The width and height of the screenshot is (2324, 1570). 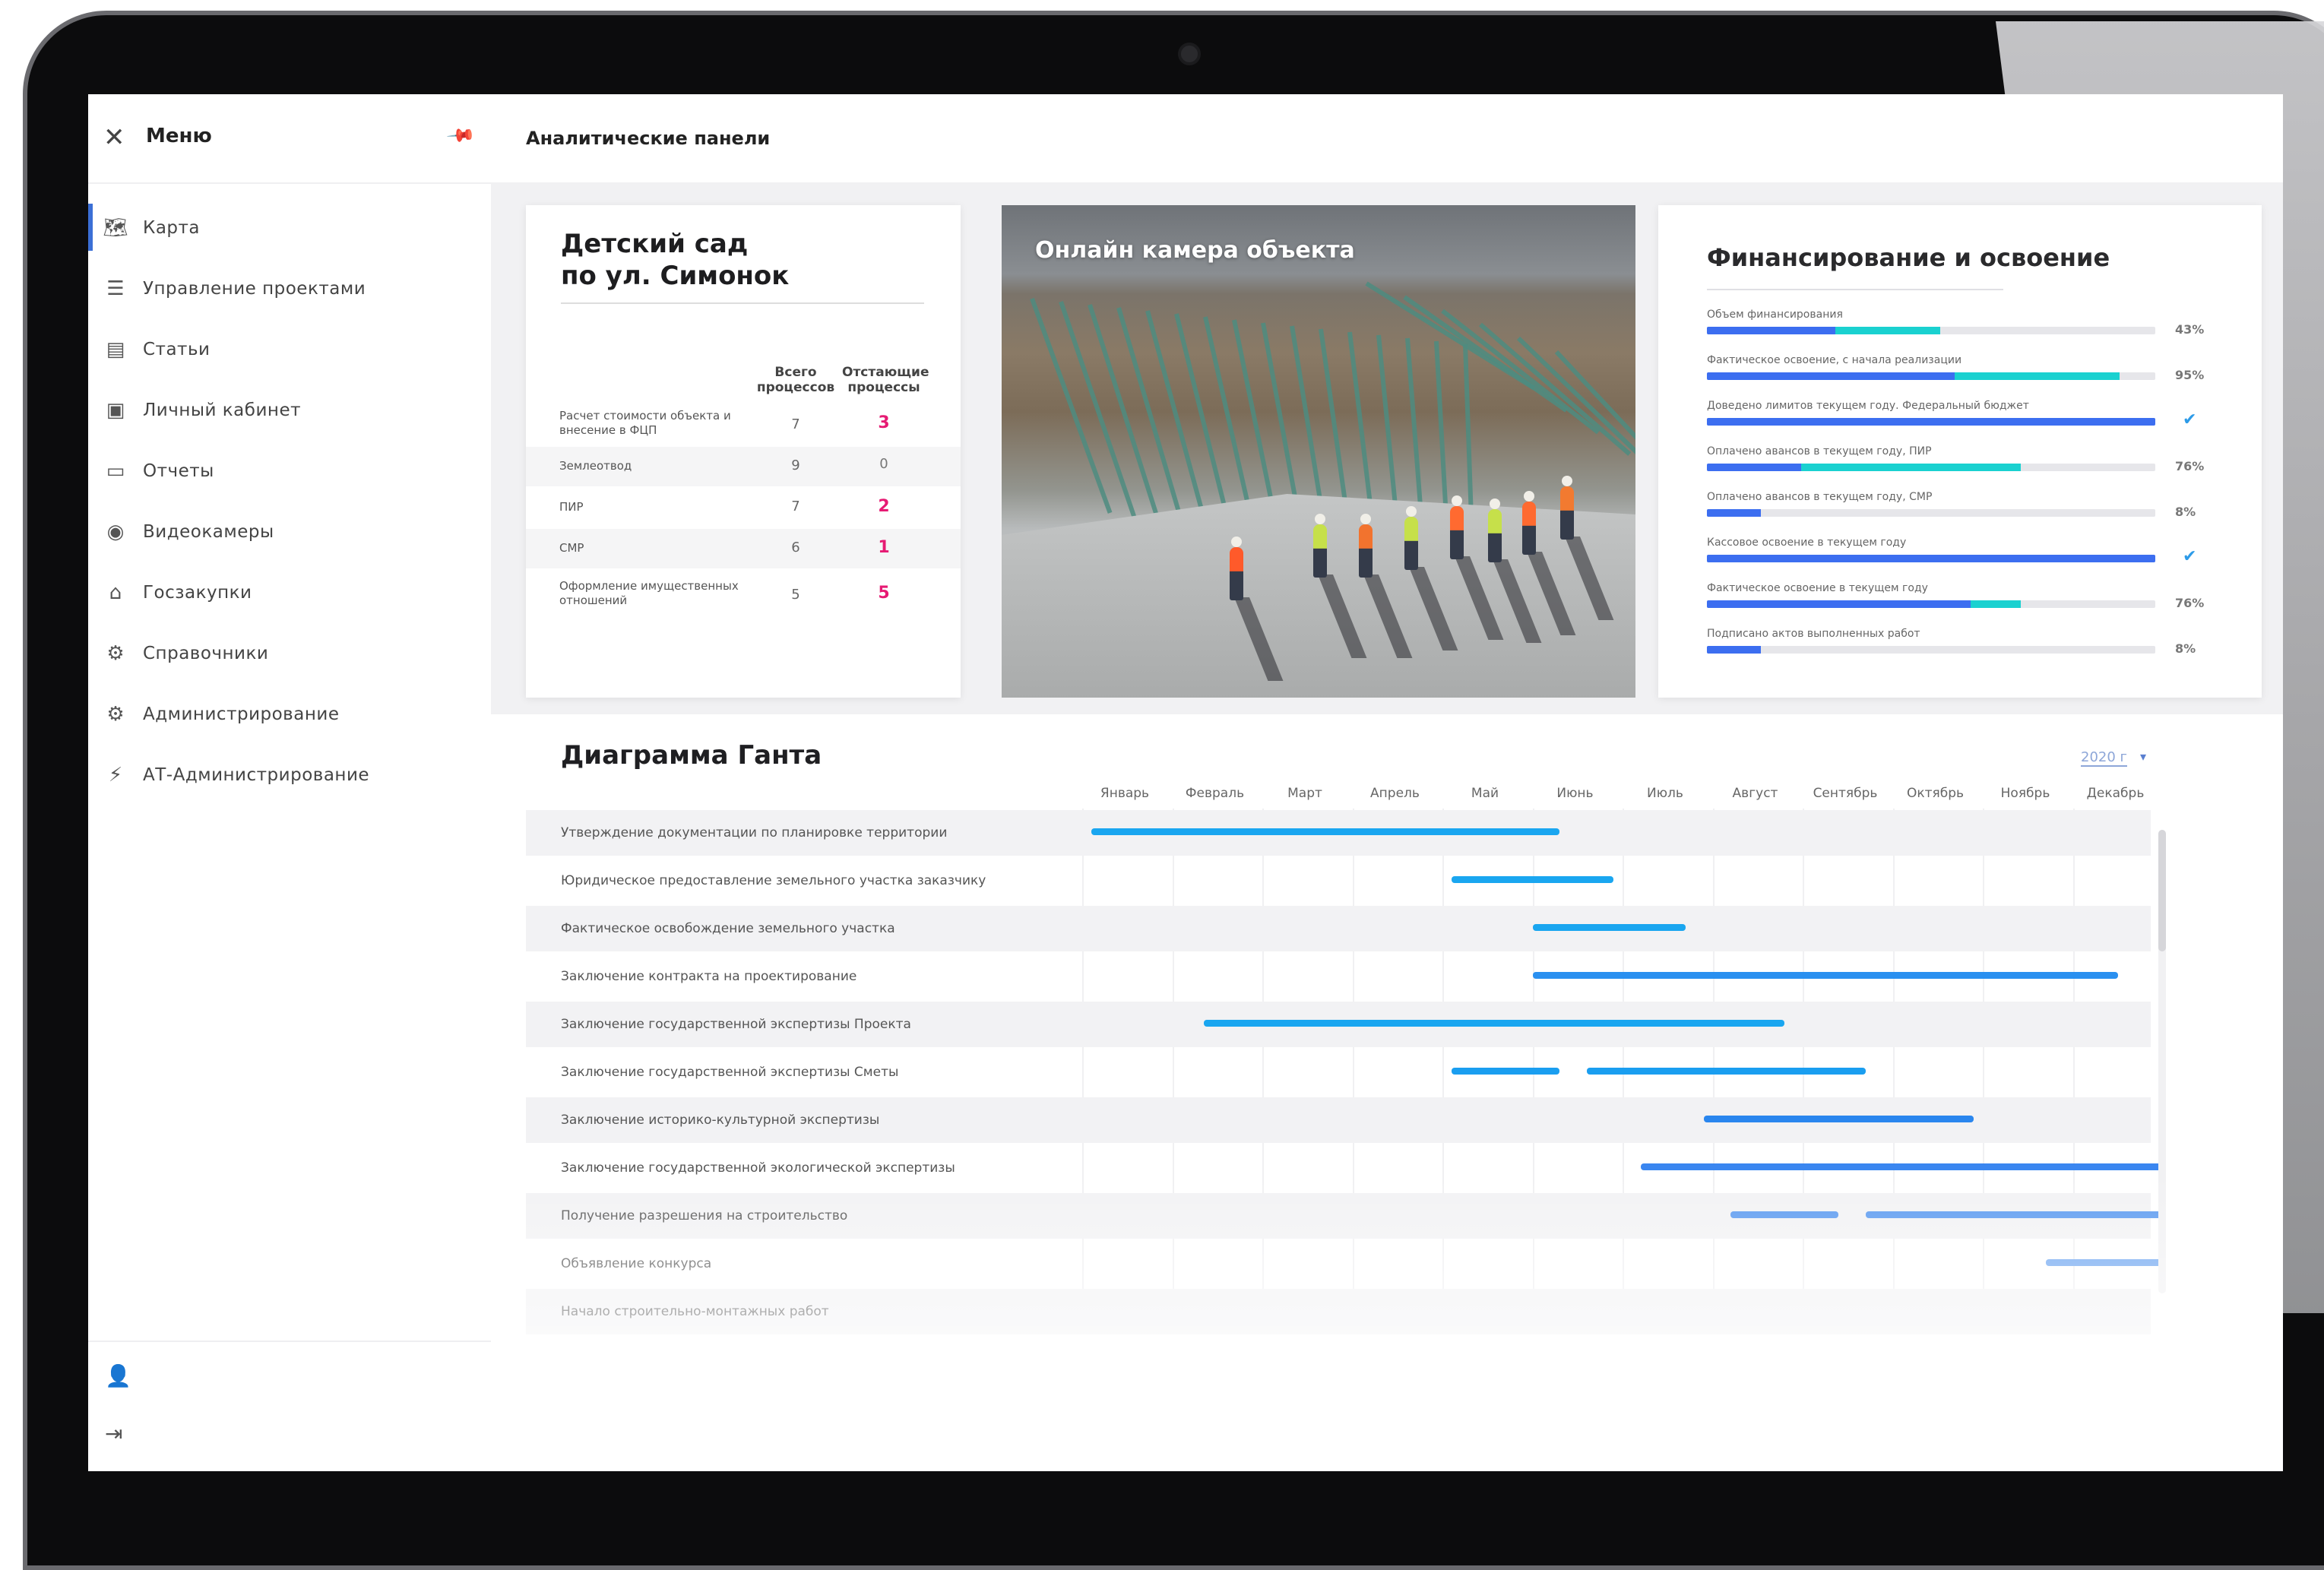 What do you see at coordinates (289, 592) in the screenshot?
I see `sidebar-item: ⌂ Госзакупки` at bounding box center [289, 592].